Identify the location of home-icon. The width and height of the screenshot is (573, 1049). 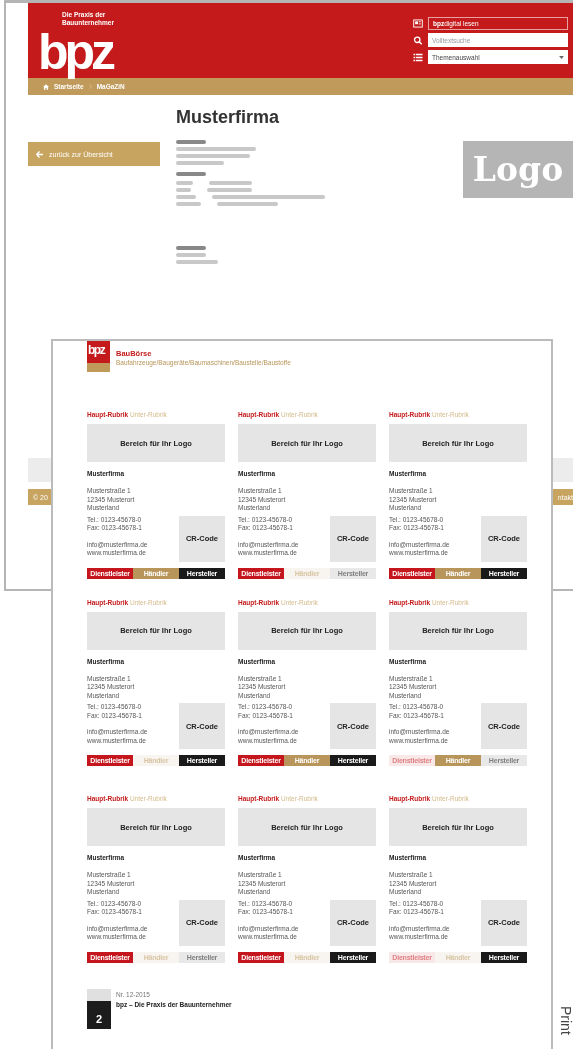
(46, 86).